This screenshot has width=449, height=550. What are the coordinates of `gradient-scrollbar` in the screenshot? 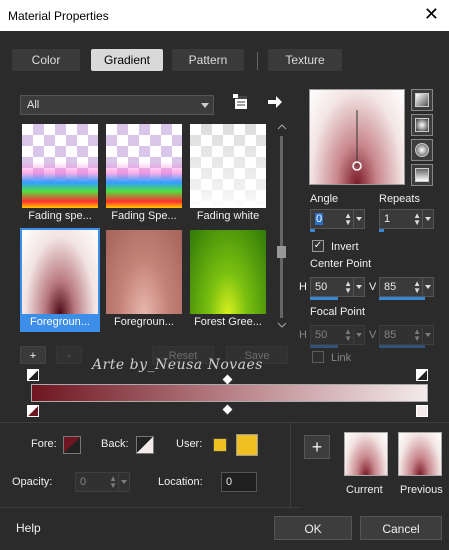 It's located at (282, 227).